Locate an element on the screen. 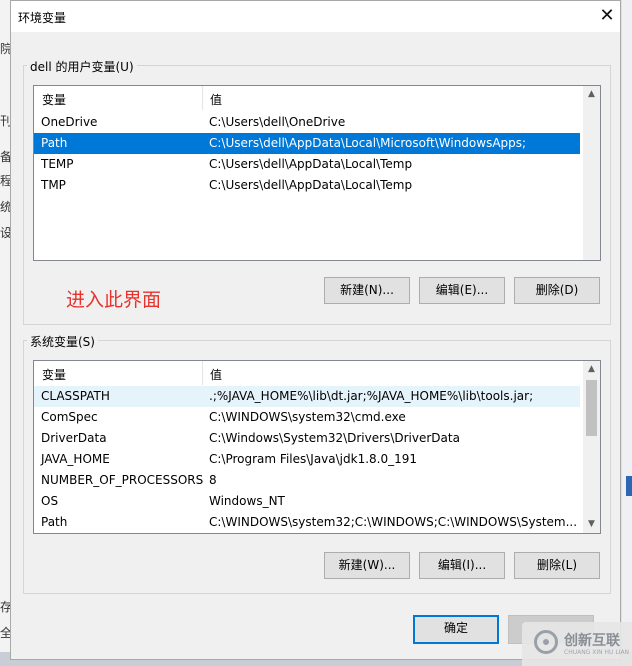 The image size is (632, 666). variable-name: TMP is located at coordinates (53, 185).